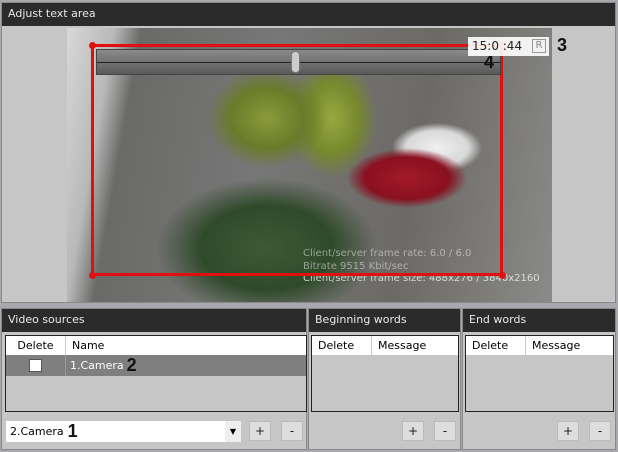 This screenshot has height=452, width=618. I want to click on add-end-word-button: +, so click(568, 431).